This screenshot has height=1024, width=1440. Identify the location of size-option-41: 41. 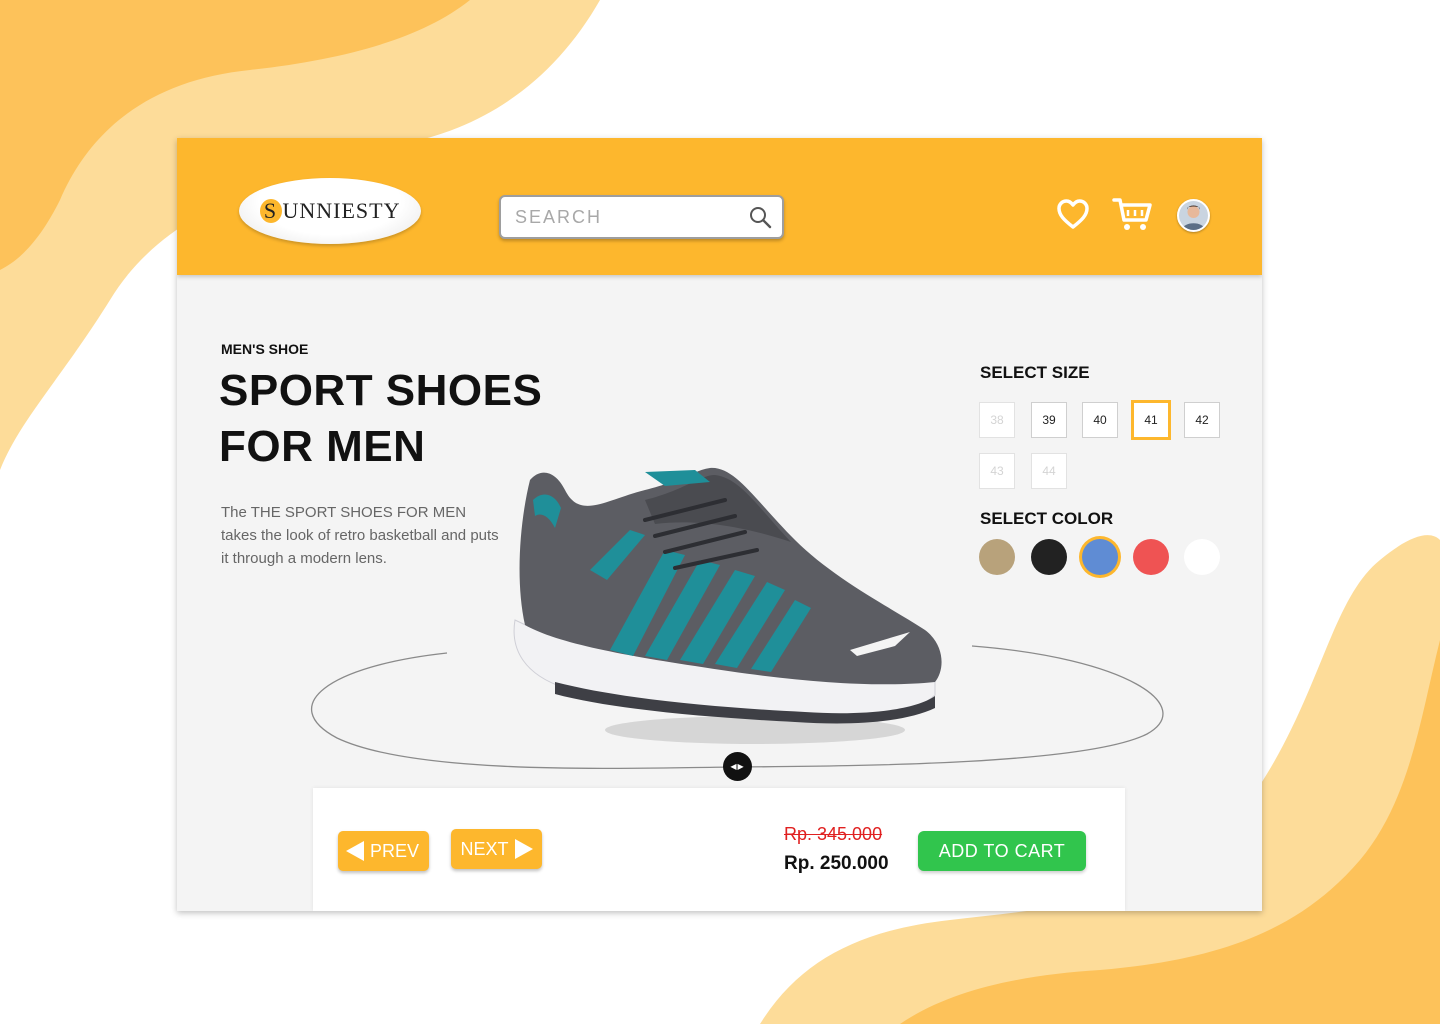
(1151, 420).